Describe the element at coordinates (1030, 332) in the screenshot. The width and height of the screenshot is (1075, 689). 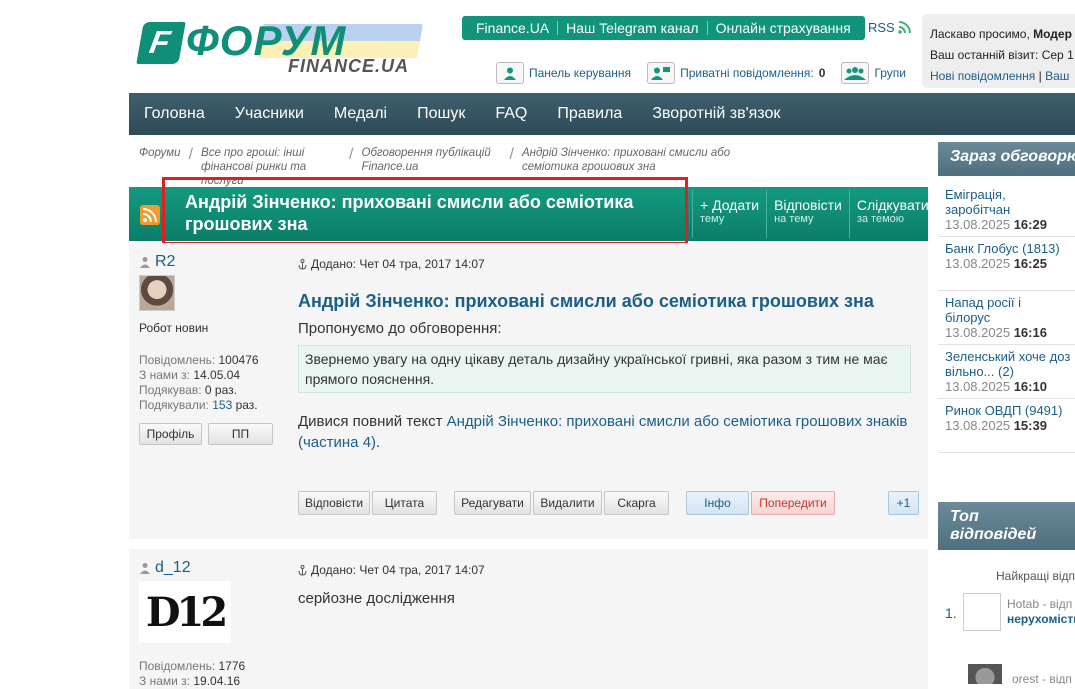
I see `discuss-time: 16:16` at that location.